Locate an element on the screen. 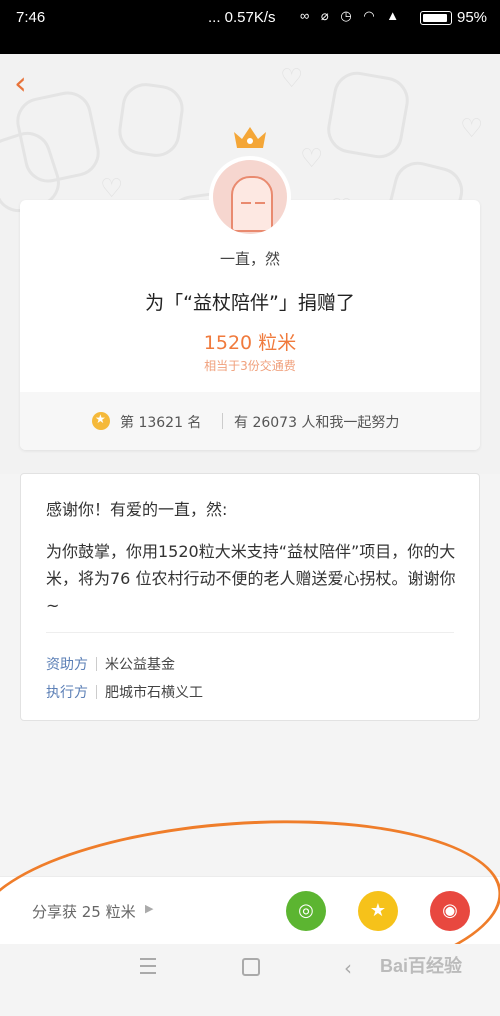 Image resolution: width=500 pixels, height=1016 pixels. status-icons: ∞ ⌀ ◷ ◠ ▲ is located at coordinates (351, 16).